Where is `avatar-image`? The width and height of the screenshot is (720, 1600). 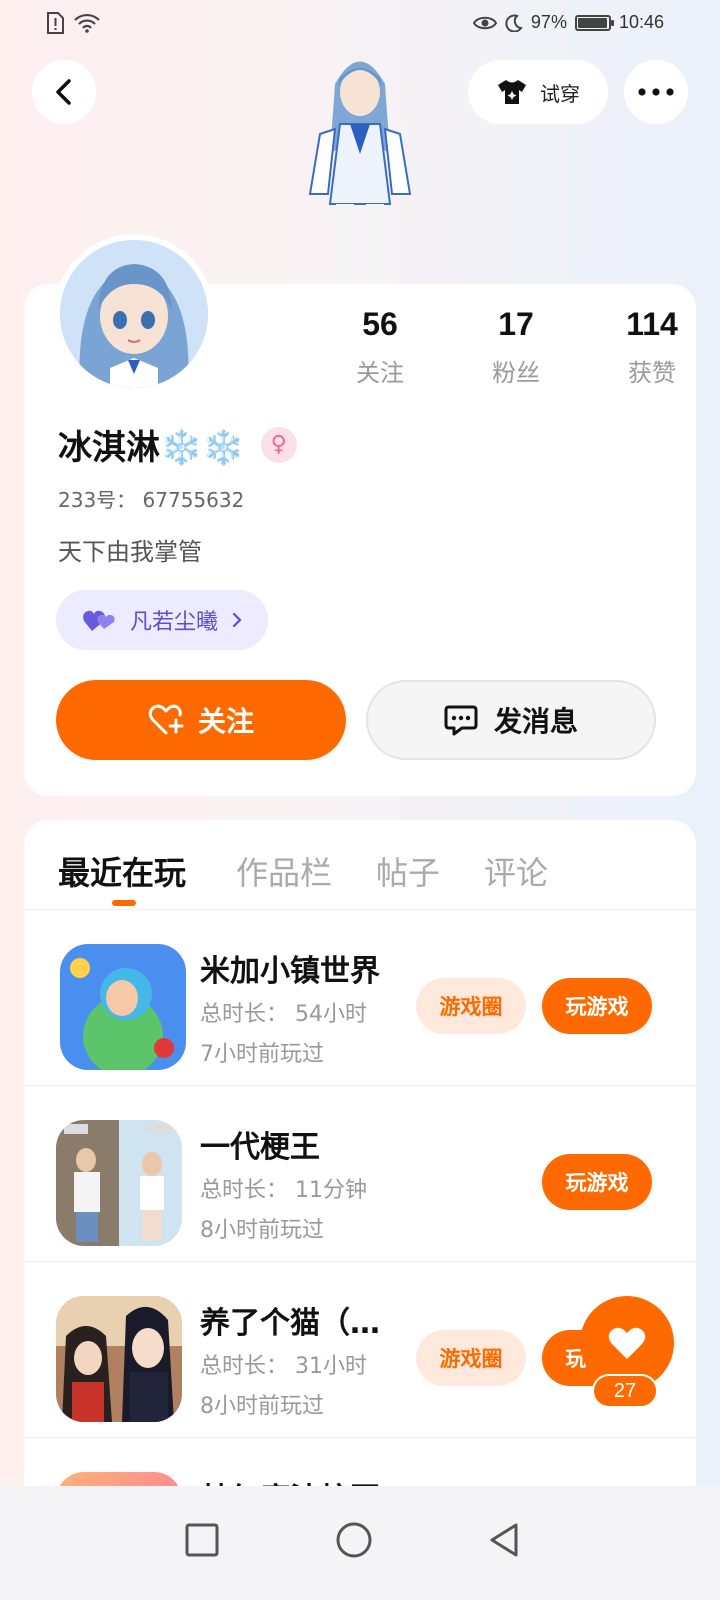
avatar-image is located at coordinates (134, 314).